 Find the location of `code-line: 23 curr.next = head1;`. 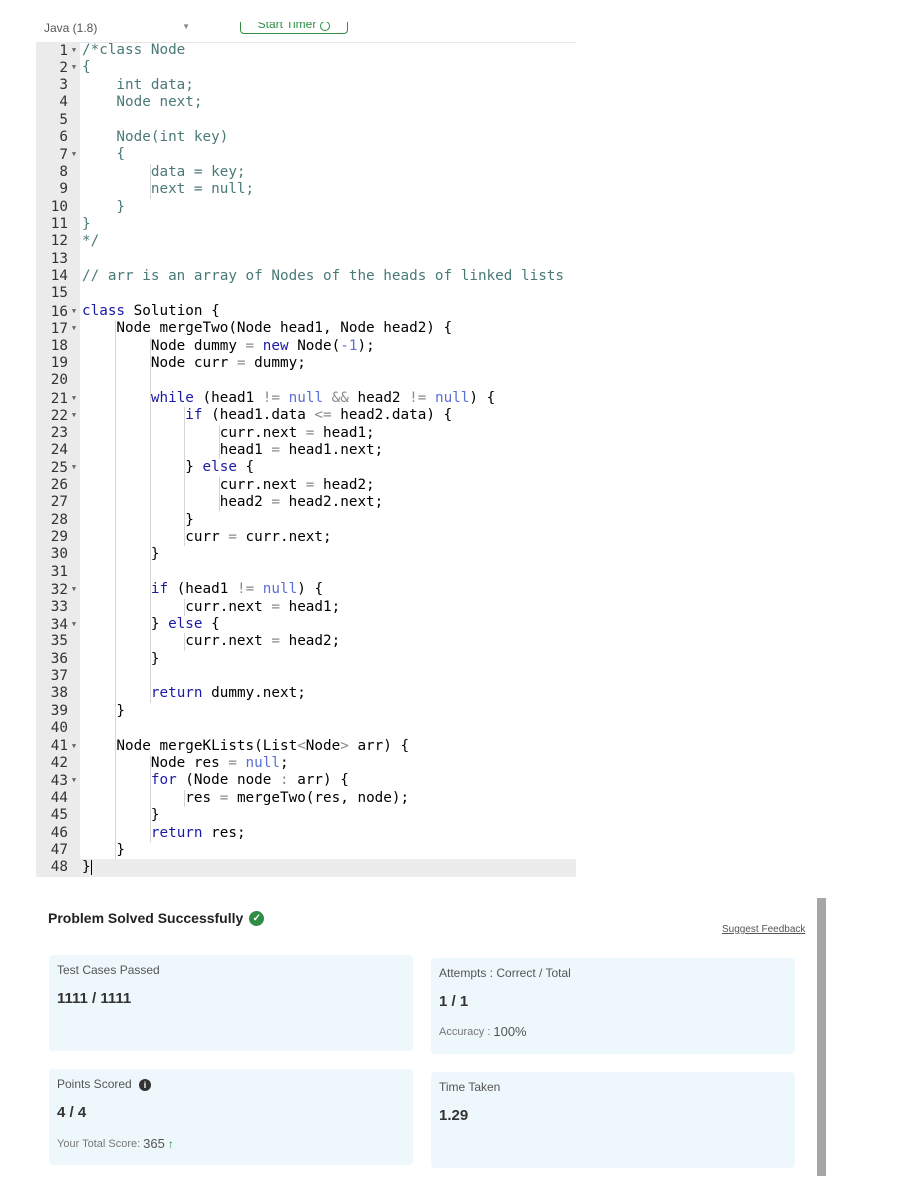

code-line: 23 curr.next = head1; is located at coordinates (306, 433).